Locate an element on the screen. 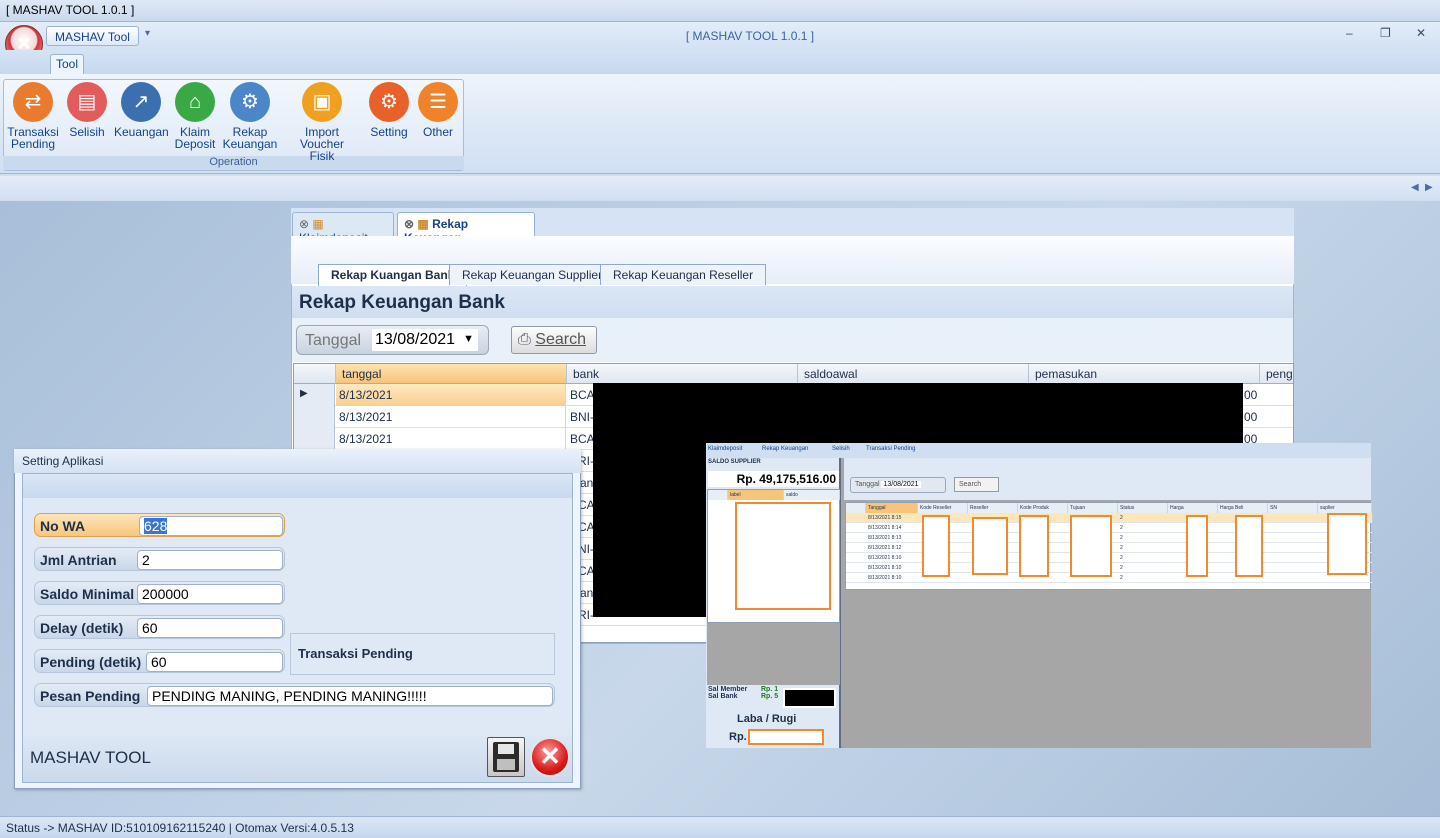  sal-member-value: Rp. 1 is located at coordinates (770, 689).